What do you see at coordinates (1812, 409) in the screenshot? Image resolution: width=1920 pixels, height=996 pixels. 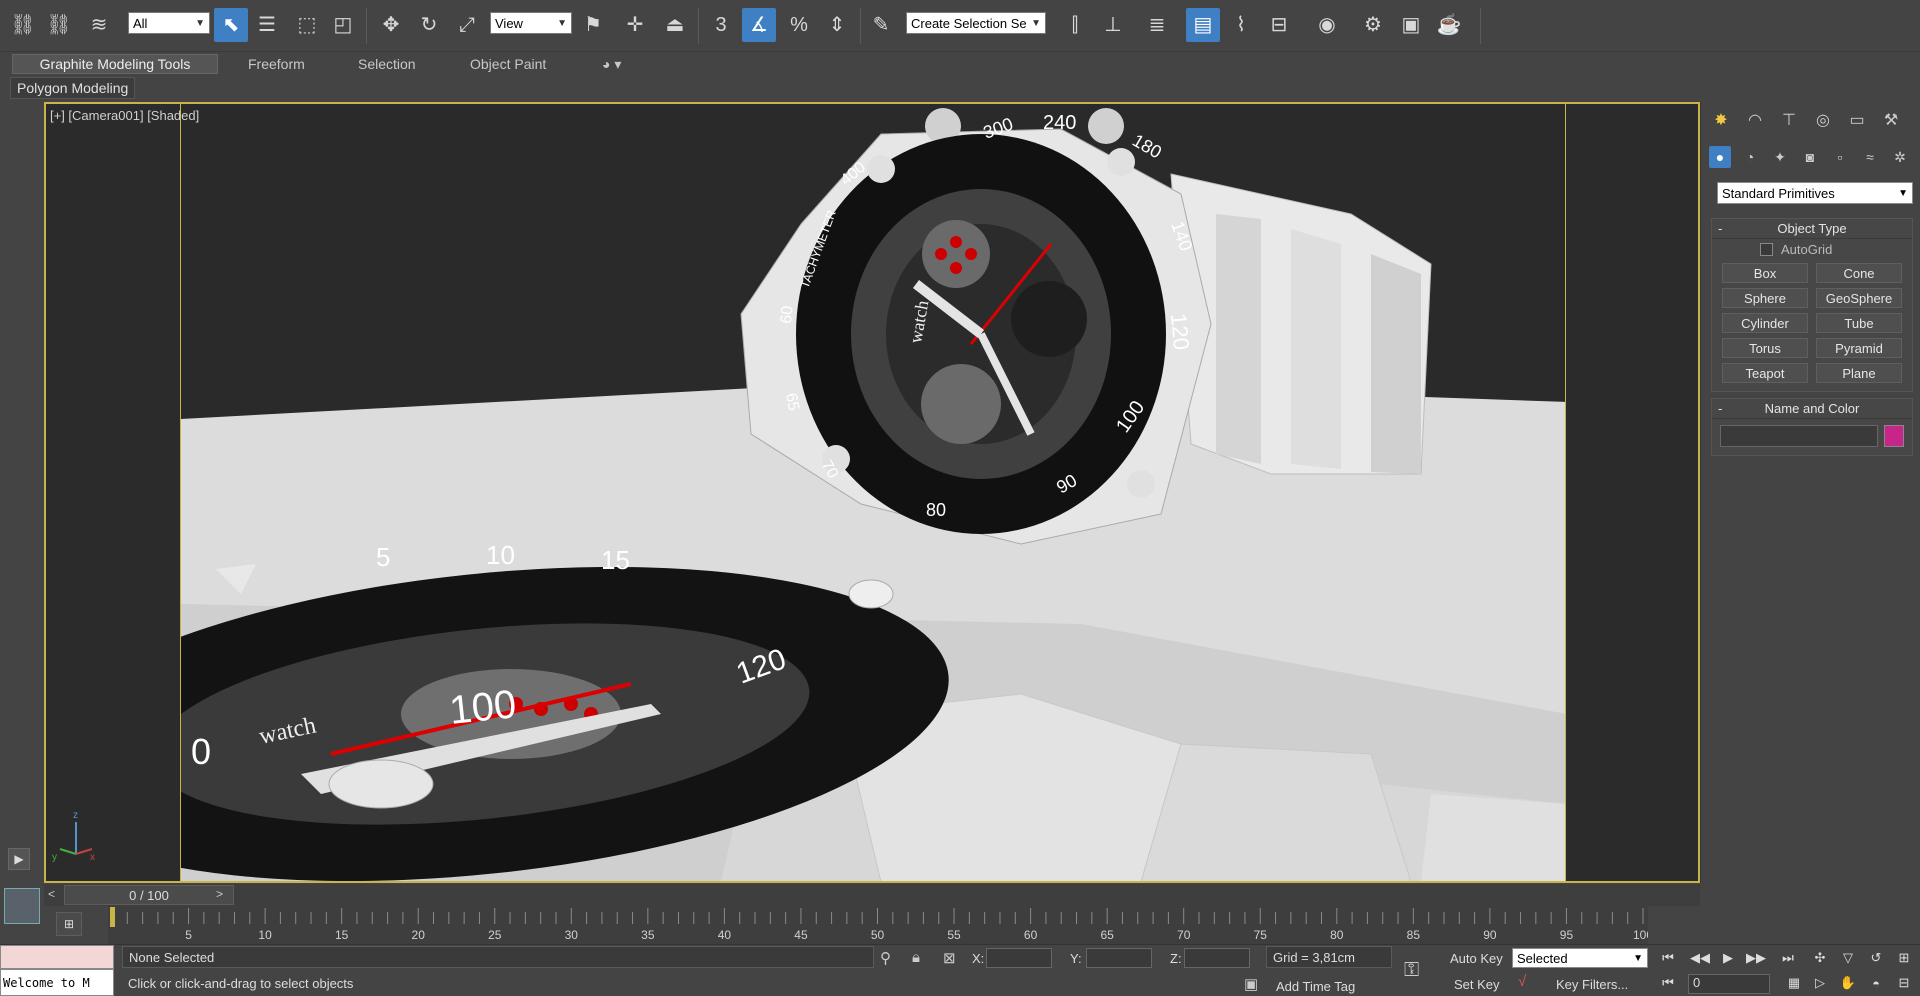 I see `name-and-color-header: - Name and Color` at bounding box center [1812, 409].